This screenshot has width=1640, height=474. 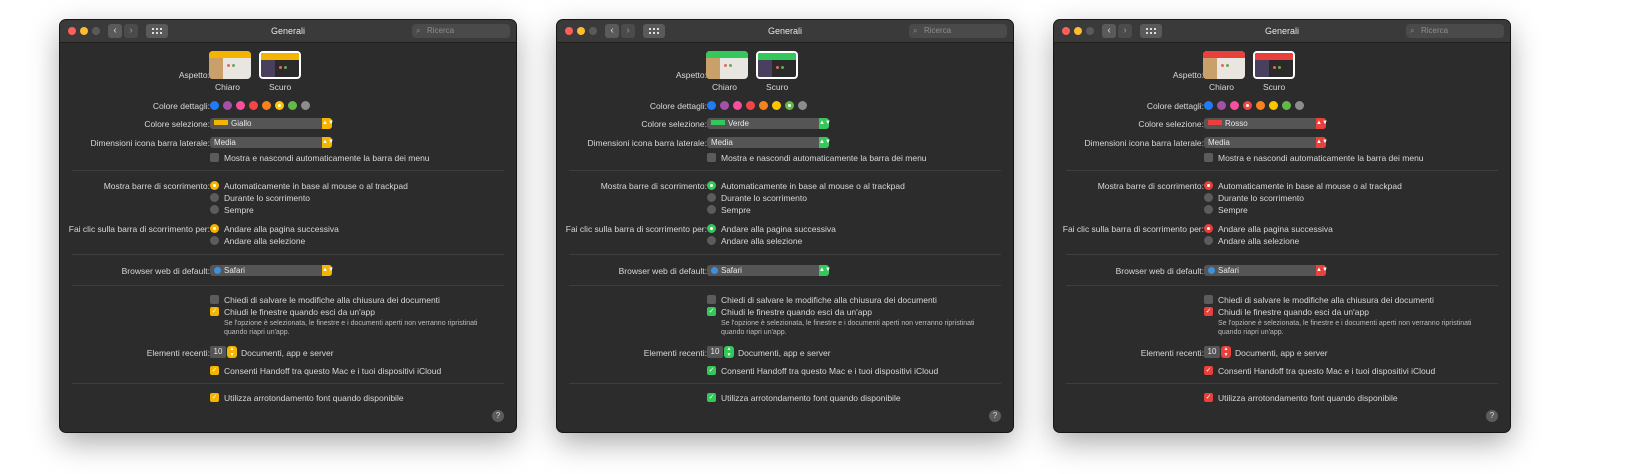 What do you see at coordinates (636, 229) in the screenshot?
I see `click-scrollbar-label: Fai clic sulla barra di scorrimento per:` at bounding box center [636, 229].